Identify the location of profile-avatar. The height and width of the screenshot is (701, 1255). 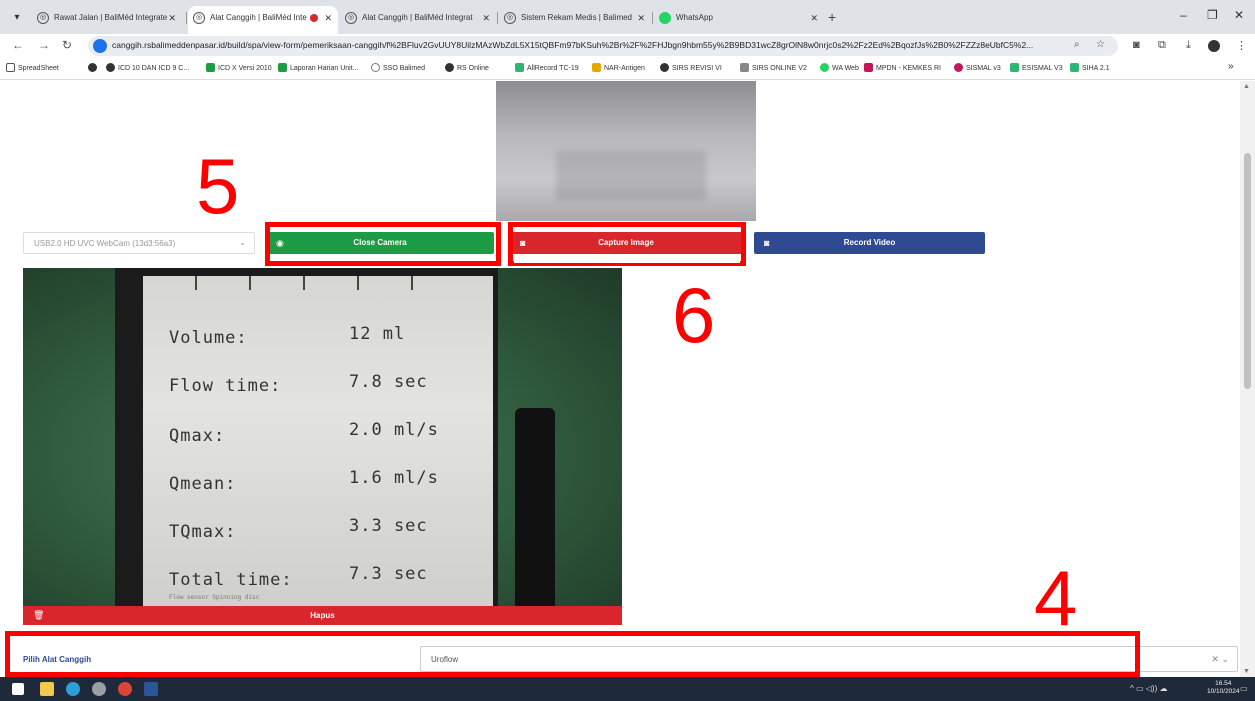
(1214, 46).